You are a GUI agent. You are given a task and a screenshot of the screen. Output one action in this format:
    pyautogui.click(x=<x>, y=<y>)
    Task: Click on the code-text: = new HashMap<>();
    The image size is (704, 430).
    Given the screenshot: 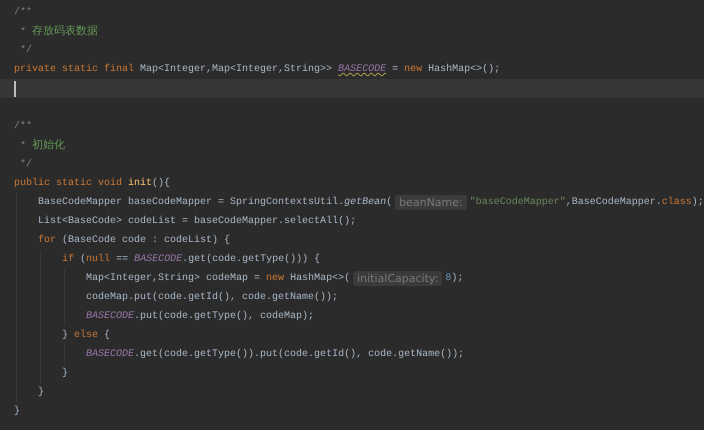 What is the action you would take?
    pyautogui.click(x=445, y=69)
    